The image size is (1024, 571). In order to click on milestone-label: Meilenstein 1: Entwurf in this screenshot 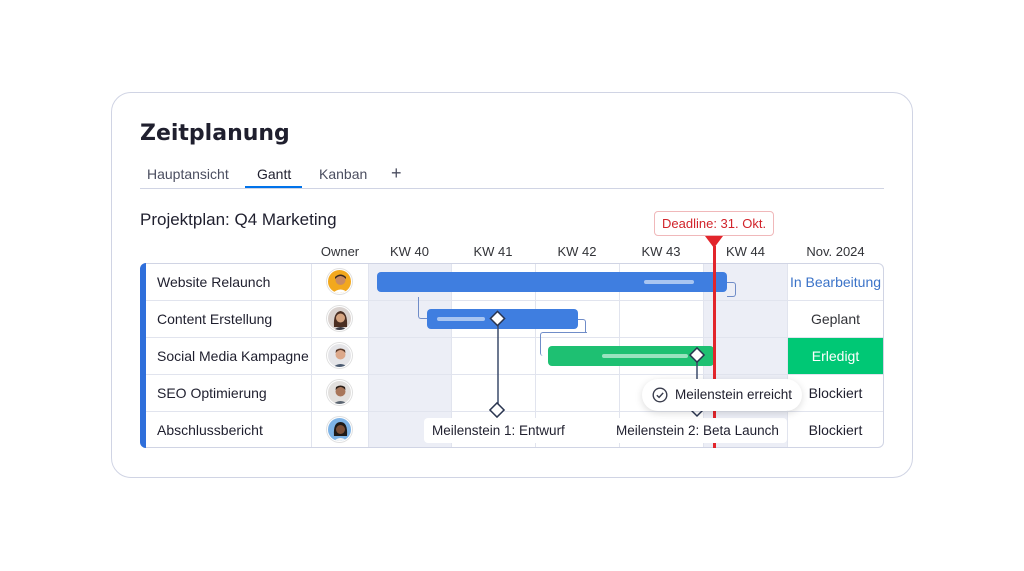, I will do `click(498, 430)`.